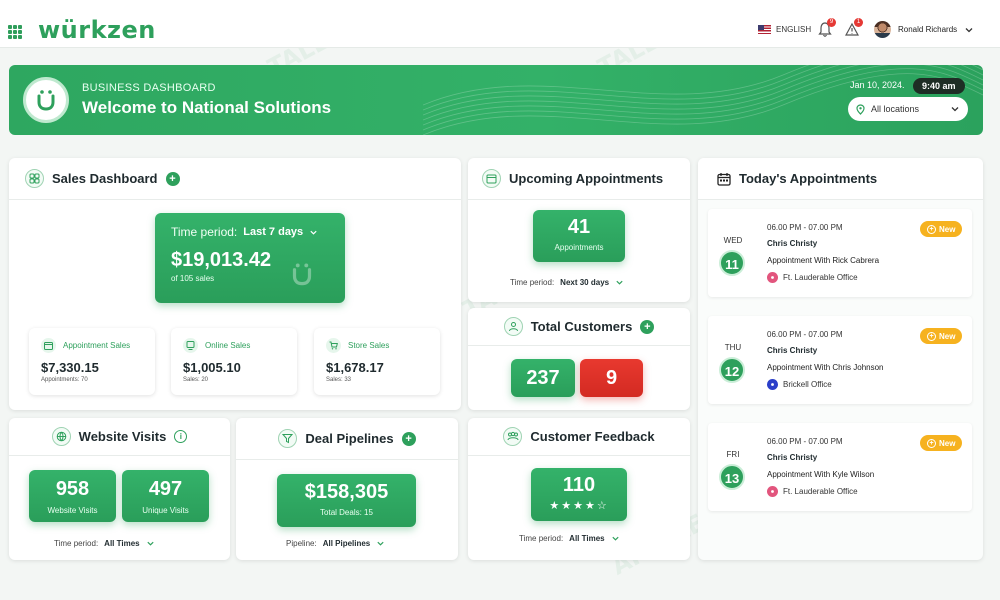 This screenshot has width=1000, height=600. I want to click on page-title: Welcome to National Solutions, so click(207, 107).